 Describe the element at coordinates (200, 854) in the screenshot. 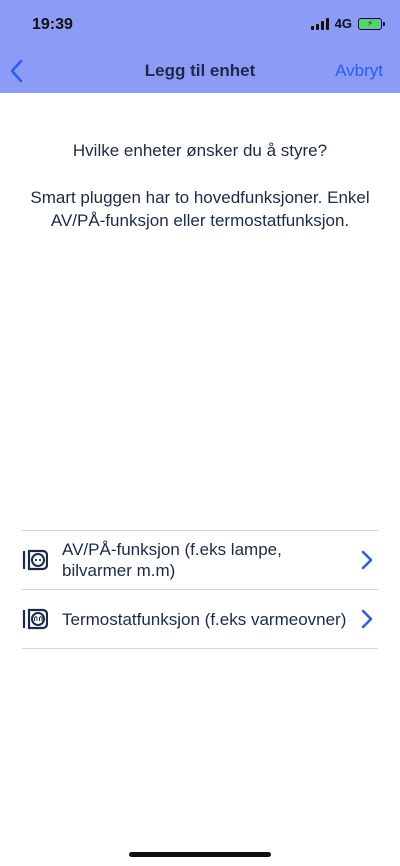

I see `home-indicator` at that location.